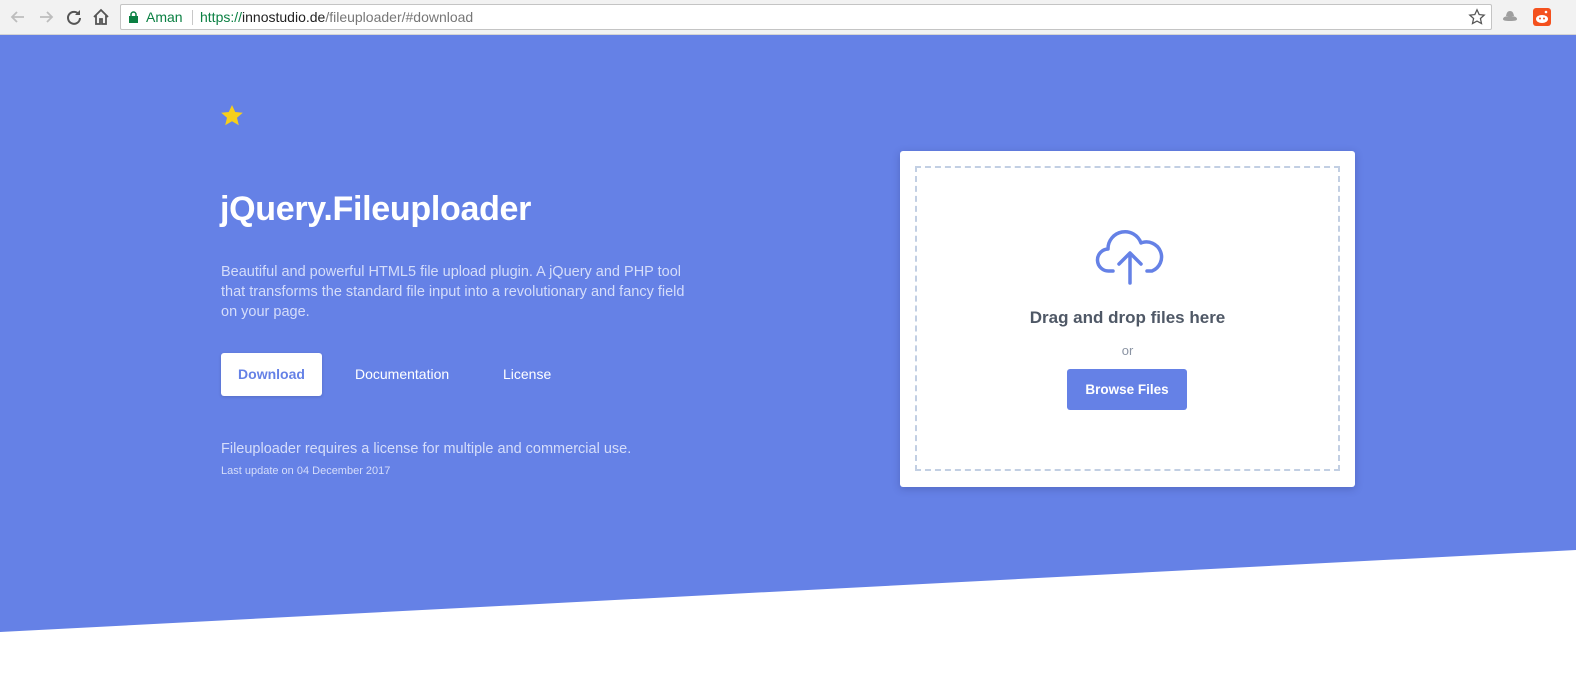 The height and width of the screenshot is (691, 1576). Describe the element at coordinates (1510, 17) in the screenshot. I see `extension-incognito-icon` at that location.